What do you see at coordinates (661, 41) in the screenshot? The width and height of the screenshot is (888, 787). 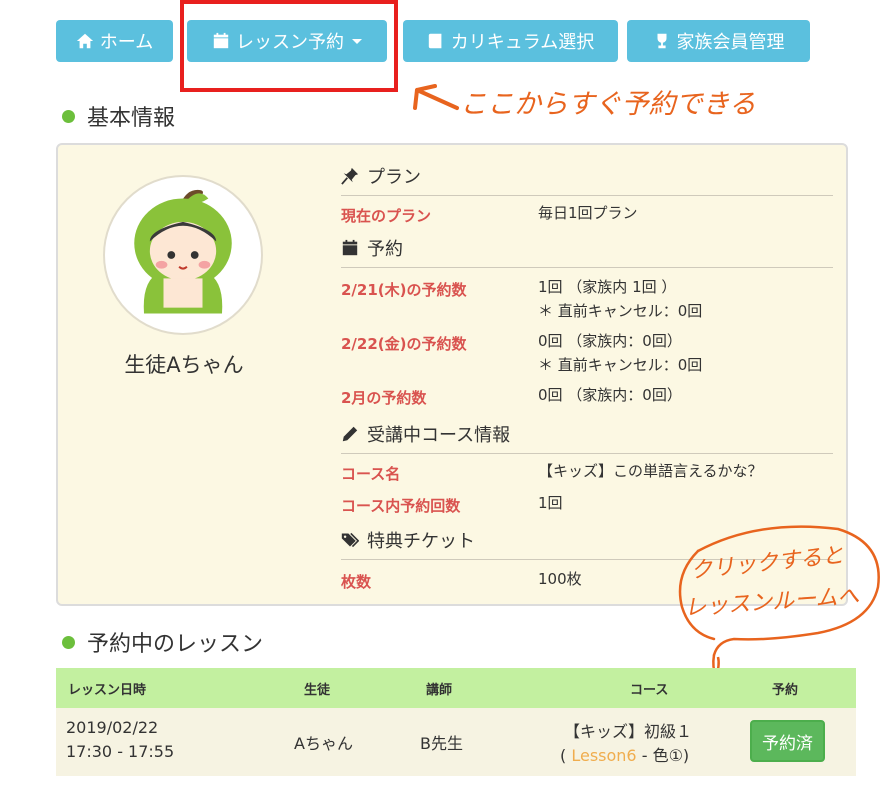 I see `trophy-icon` at bounding box center [661, 41].